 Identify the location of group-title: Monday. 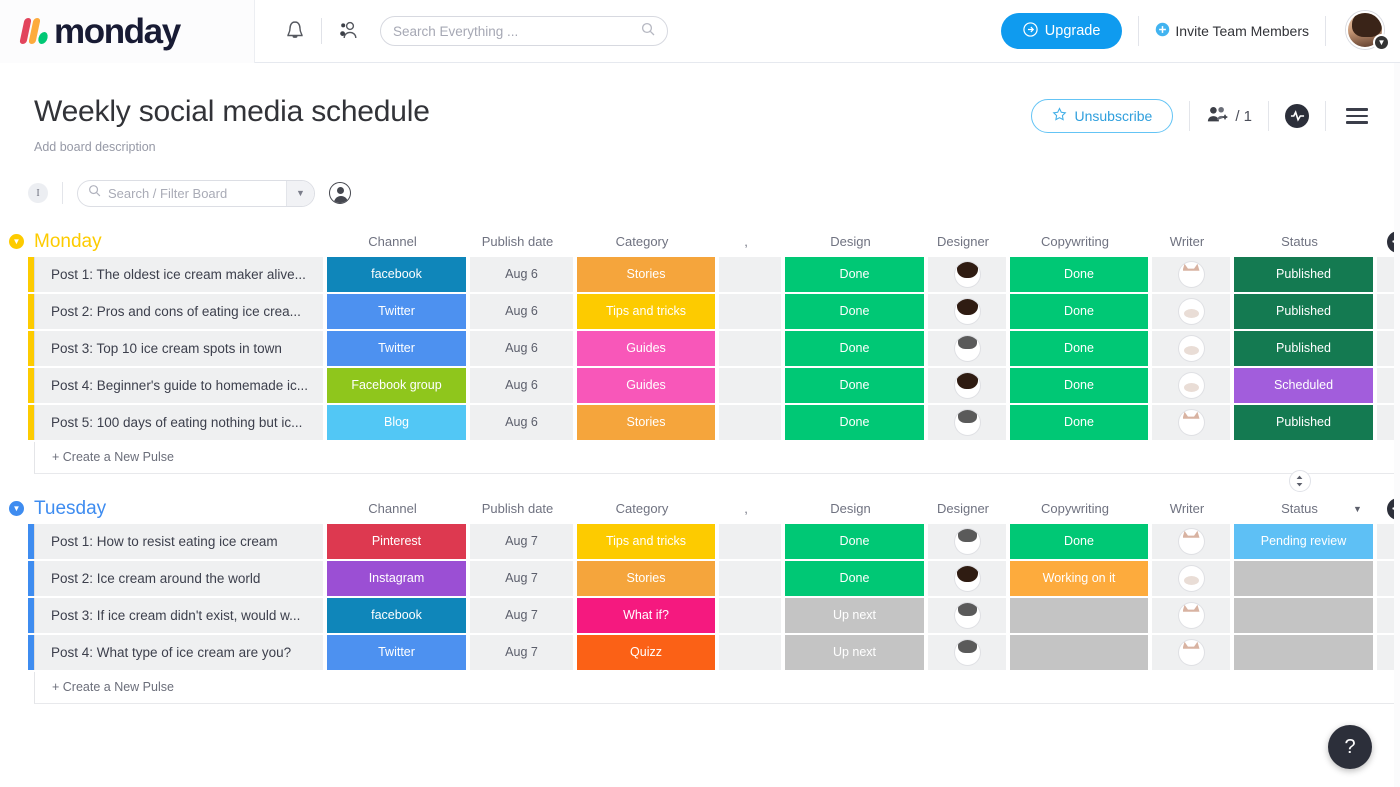
(68, 242).